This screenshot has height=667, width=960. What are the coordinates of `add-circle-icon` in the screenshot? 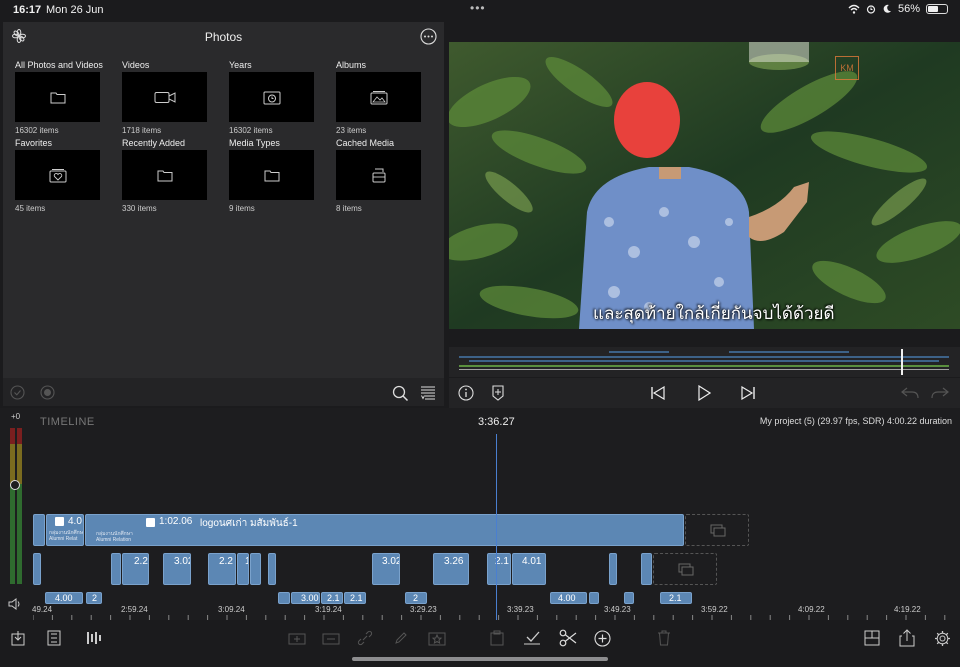 It's located at (602, 638).